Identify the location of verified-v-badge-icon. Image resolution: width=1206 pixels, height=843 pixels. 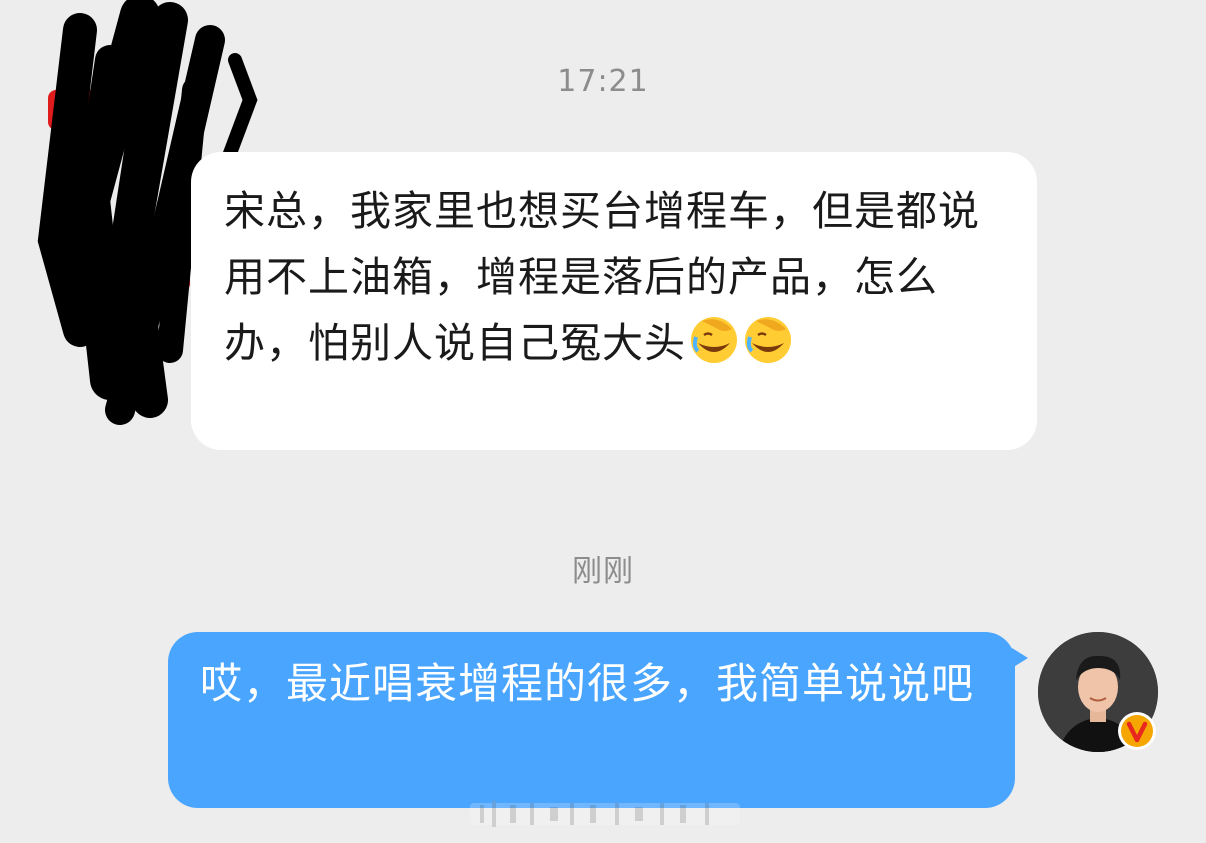
(1137, 731).